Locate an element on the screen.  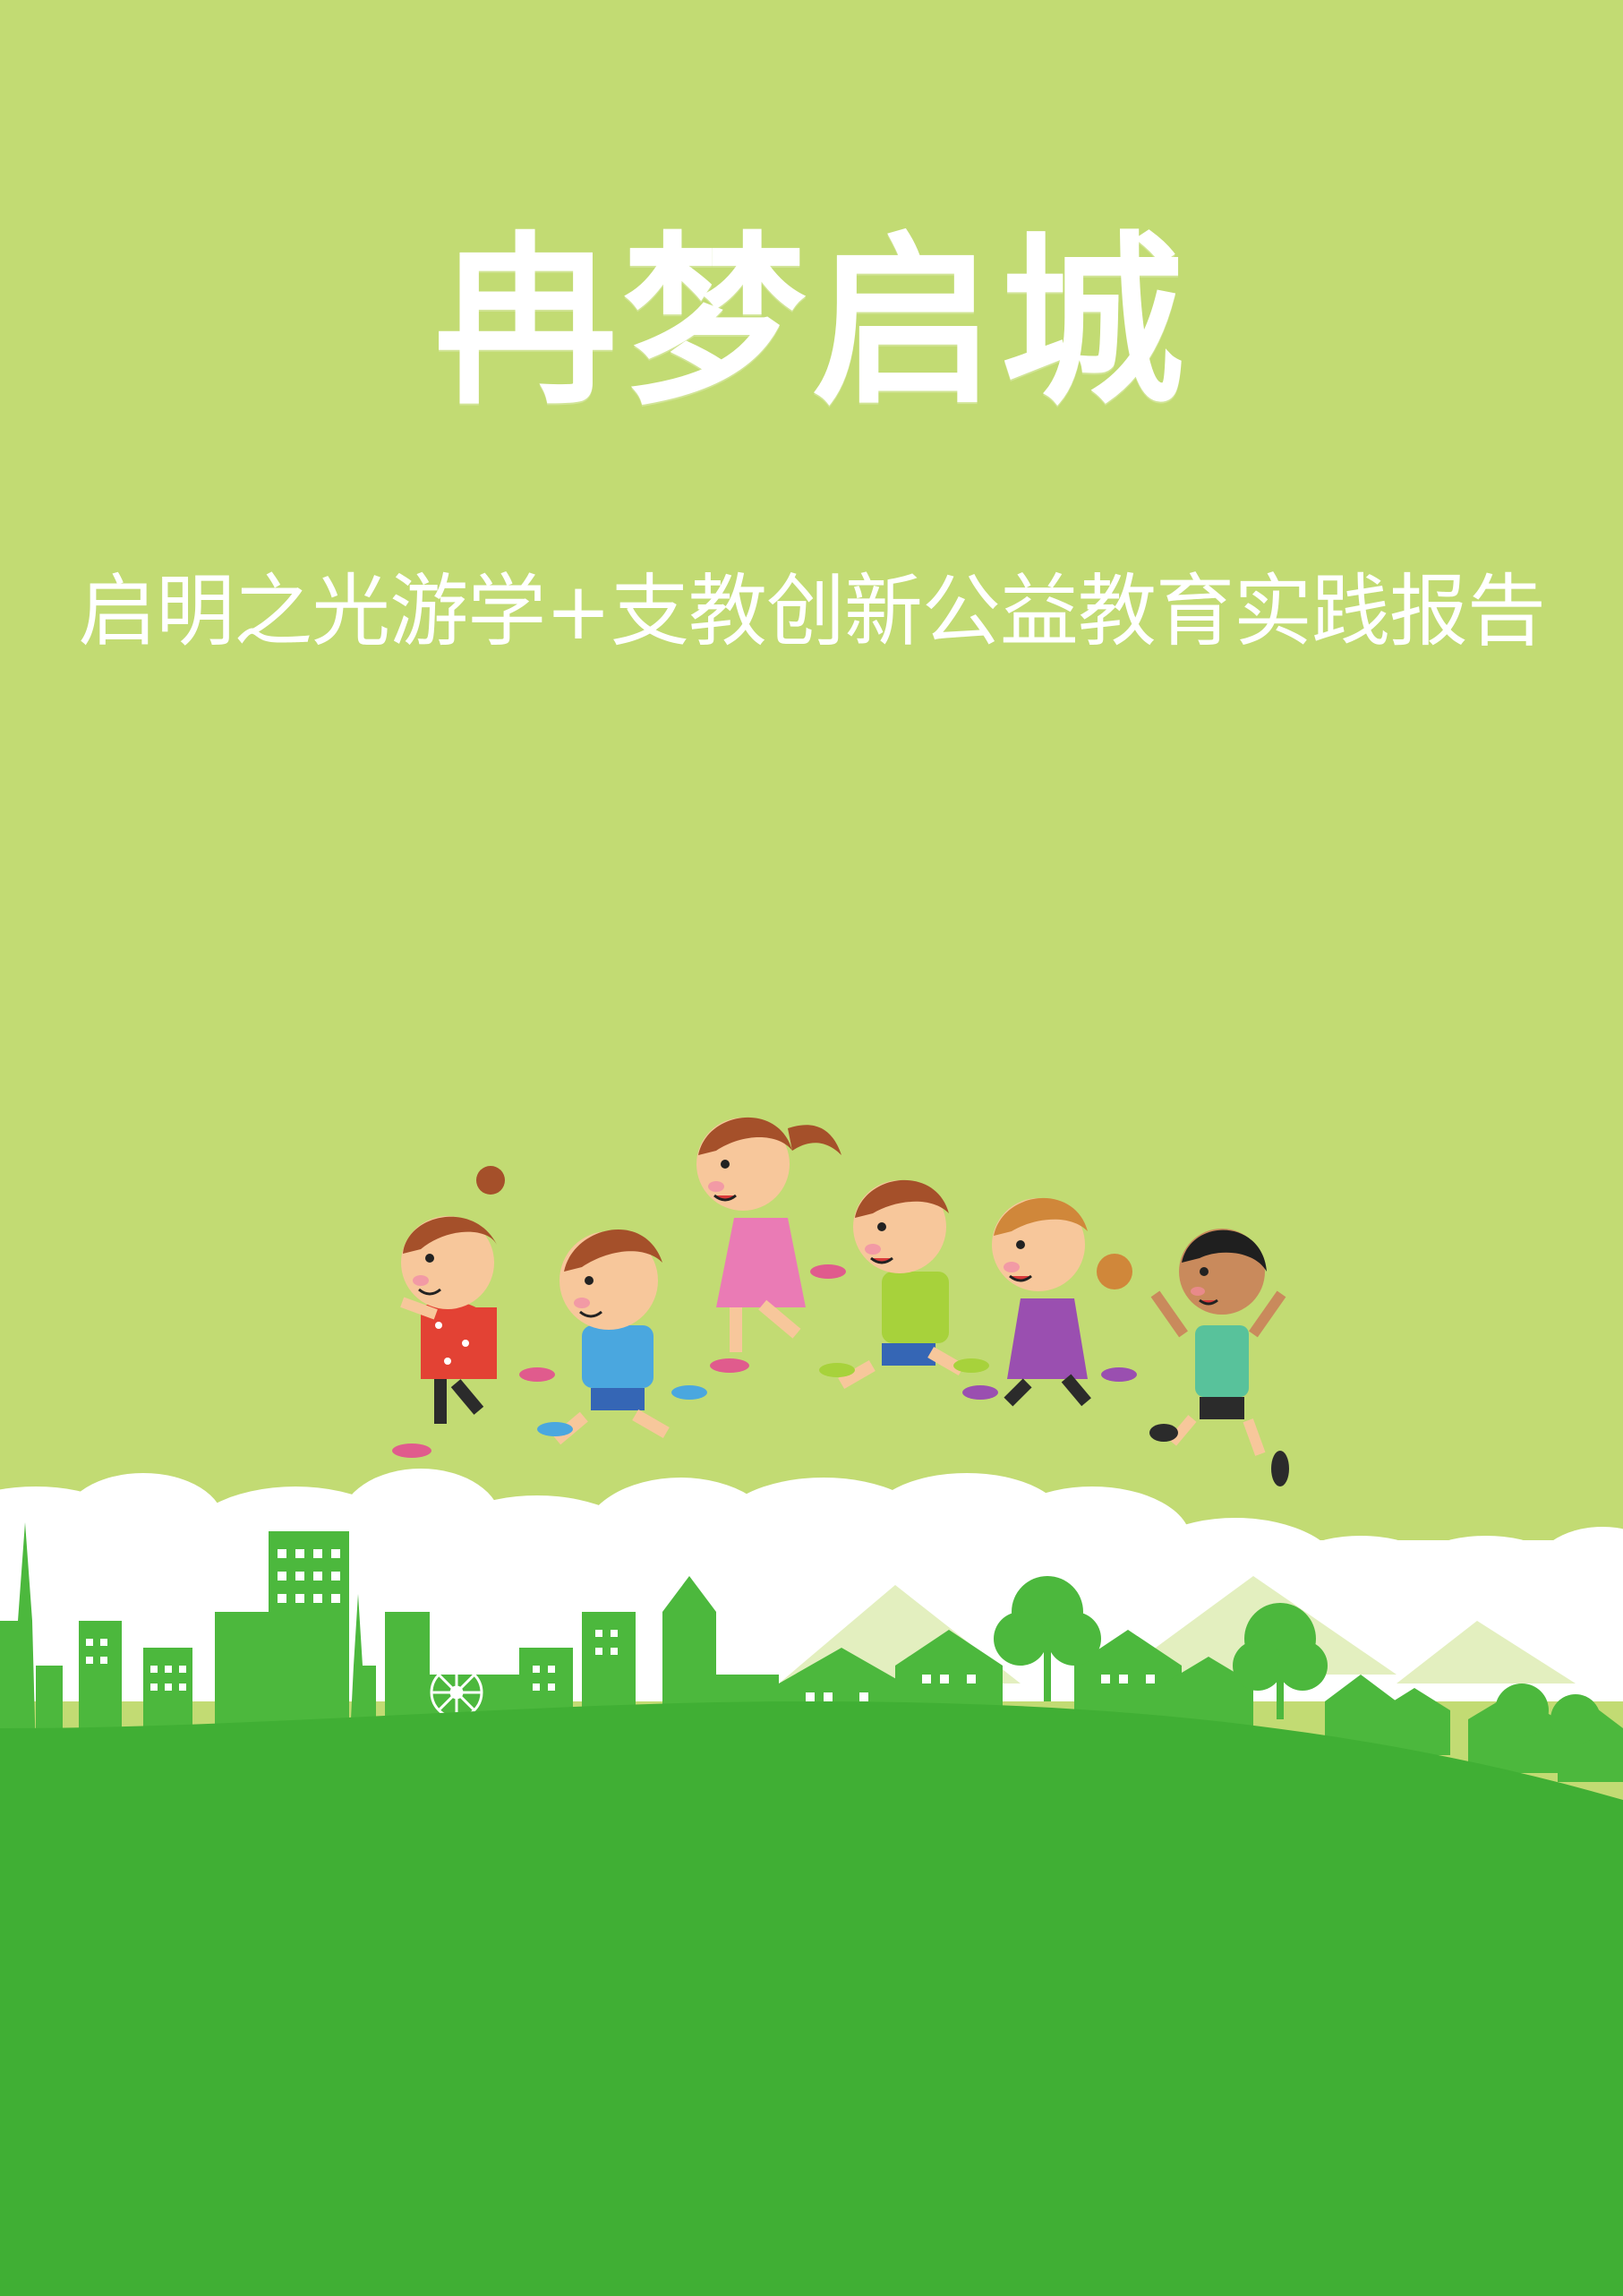
blue-shirt-boy-icon is located at coordinates (622, 1337).